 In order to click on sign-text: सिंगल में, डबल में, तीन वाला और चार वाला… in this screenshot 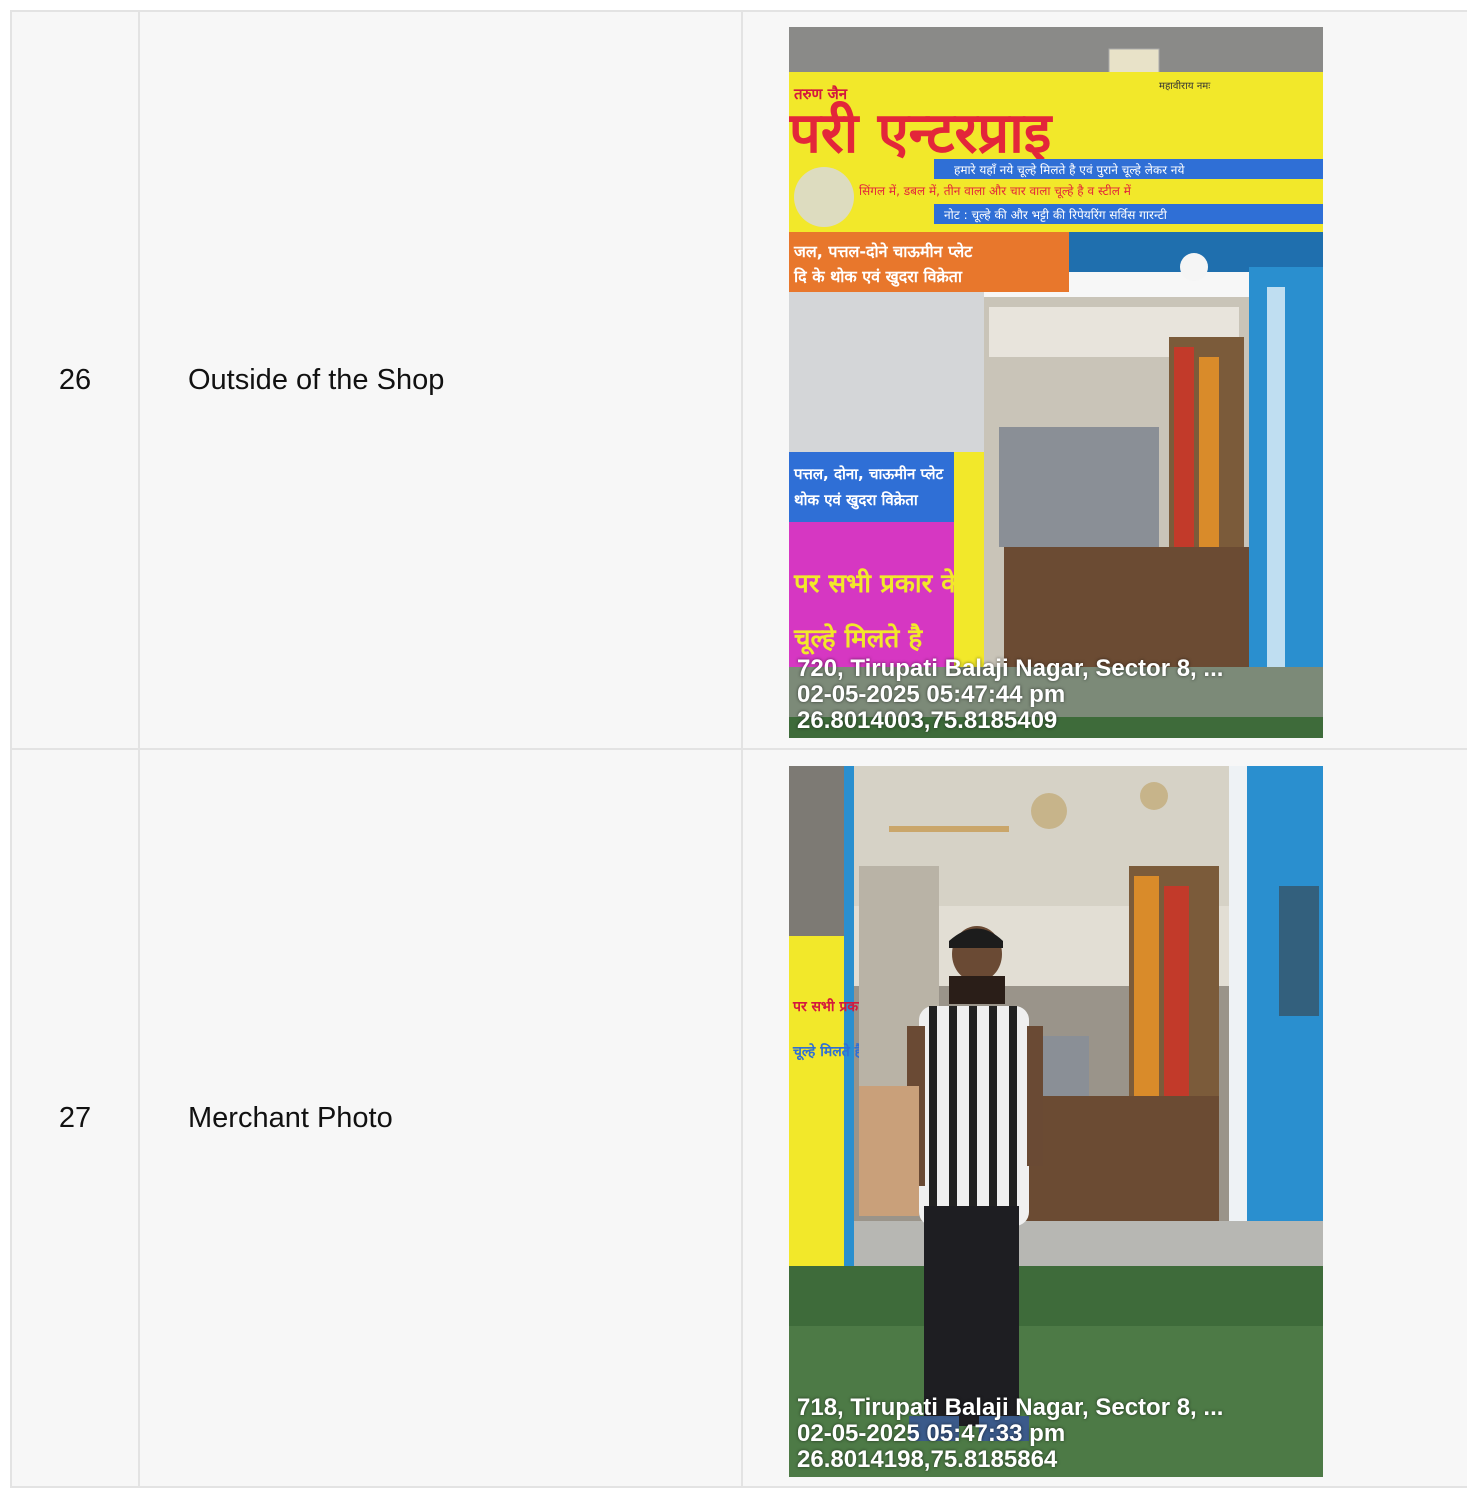, I will do `click(995, 191)`.